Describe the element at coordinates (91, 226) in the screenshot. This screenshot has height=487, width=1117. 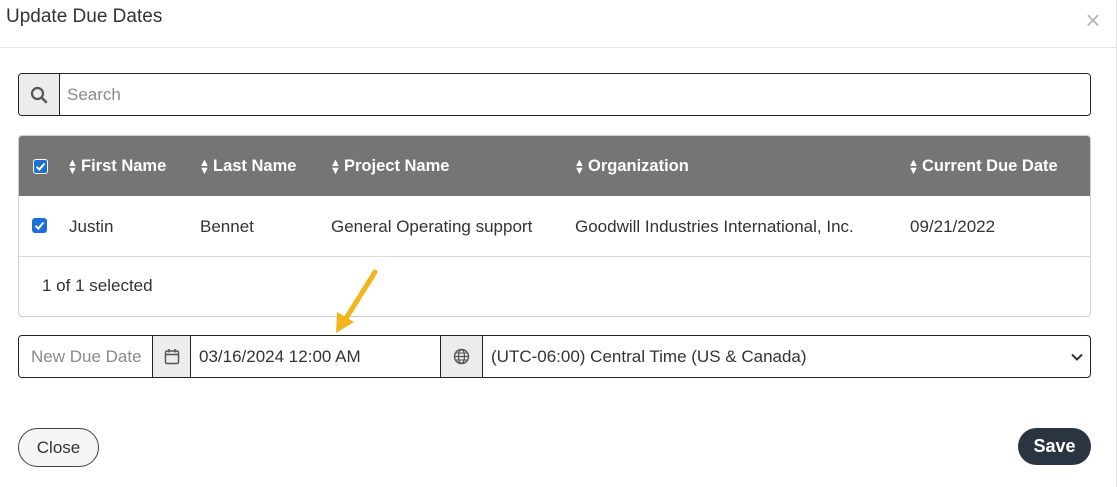
I see `cell-first-name: Justin` at that location.